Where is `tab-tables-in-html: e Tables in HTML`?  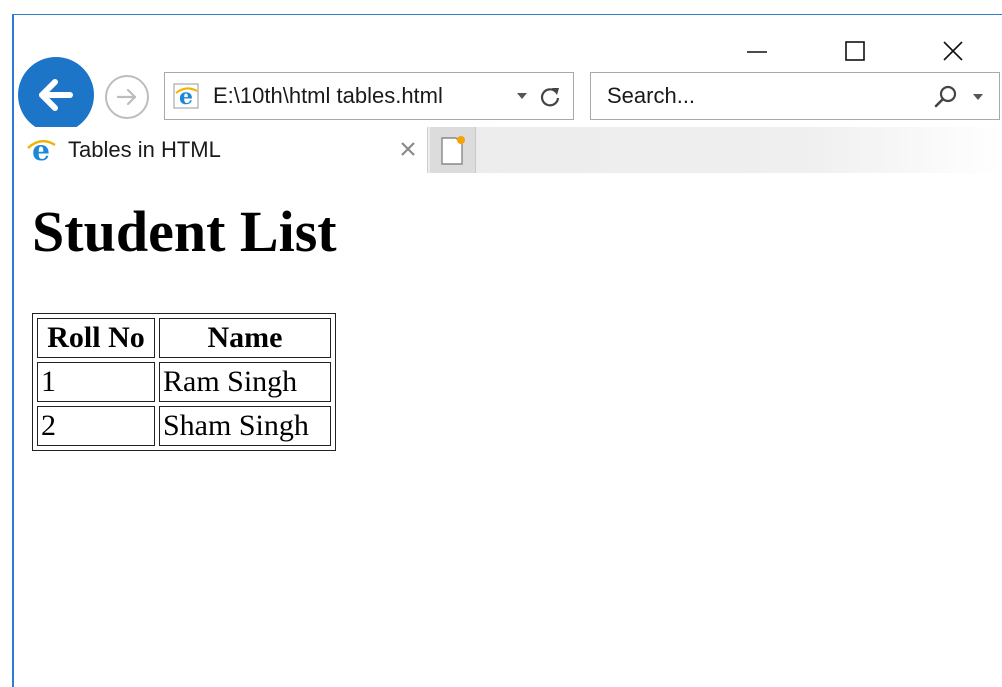
tab-tables-in-html: e Tables in HTML is located at coordinates (221, 150).